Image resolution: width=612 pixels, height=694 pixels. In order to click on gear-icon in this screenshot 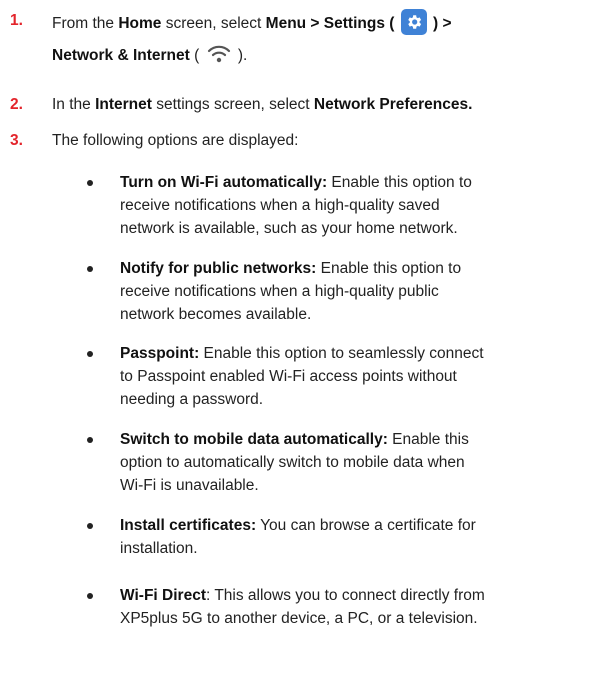, I will do `click(413, 22)`.